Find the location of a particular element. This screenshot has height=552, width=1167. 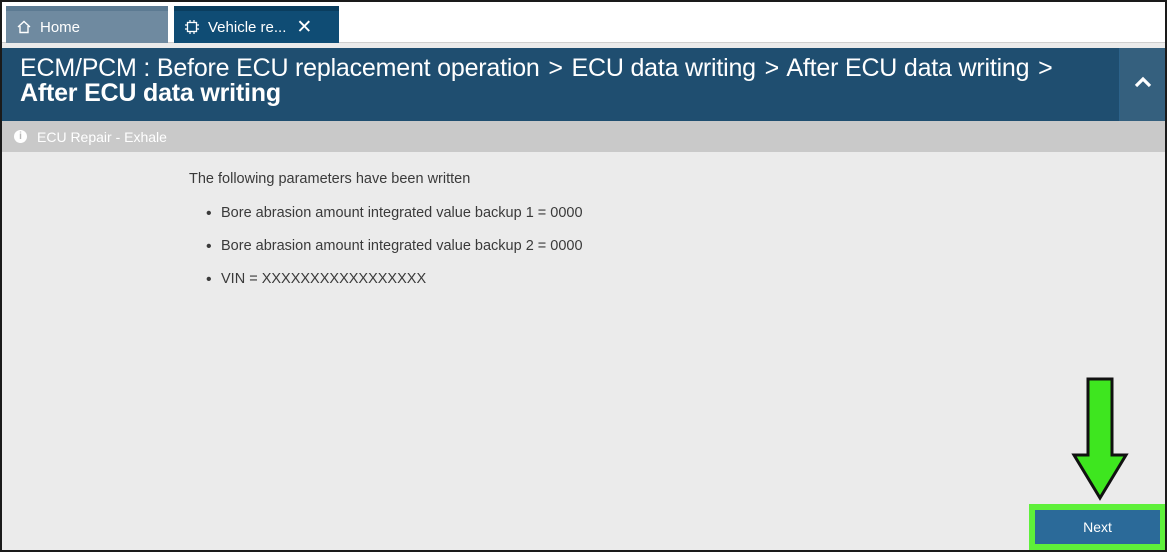

breadcrumb-current: After ECU data writing is located at coordinates (150, 93).